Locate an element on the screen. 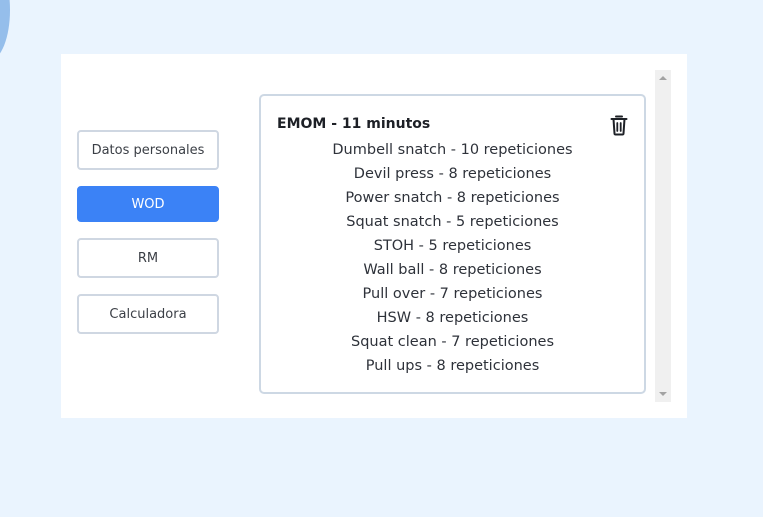 The image size is (763, 517). exercise-item: Pull over - 7 repeticiones is located at coordinates (452, 294).